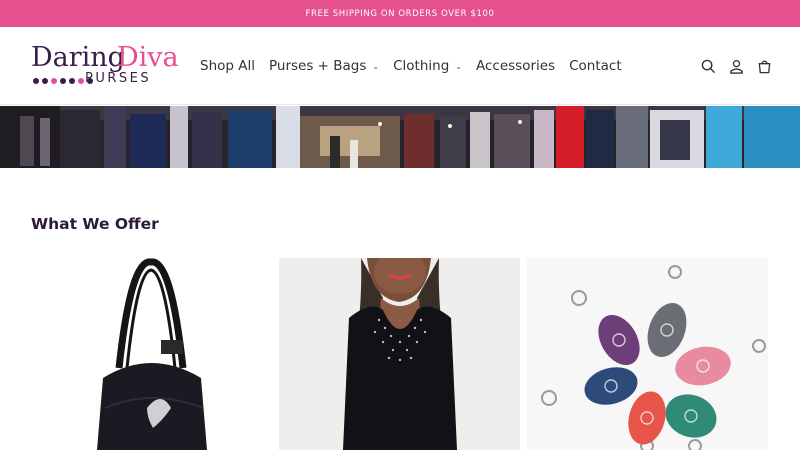 The height and width of the screenshot is (450, 800). I want to click on header-icons, so click(736, 66).